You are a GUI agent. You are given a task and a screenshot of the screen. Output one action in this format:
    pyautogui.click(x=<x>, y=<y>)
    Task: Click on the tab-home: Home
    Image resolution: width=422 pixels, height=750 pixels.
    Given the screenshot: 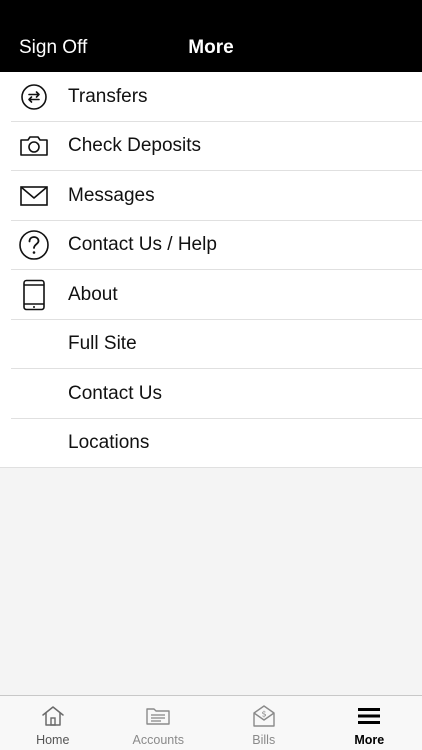 What is the action you would take?
    pyautogui.click(x=53, y=723)
    